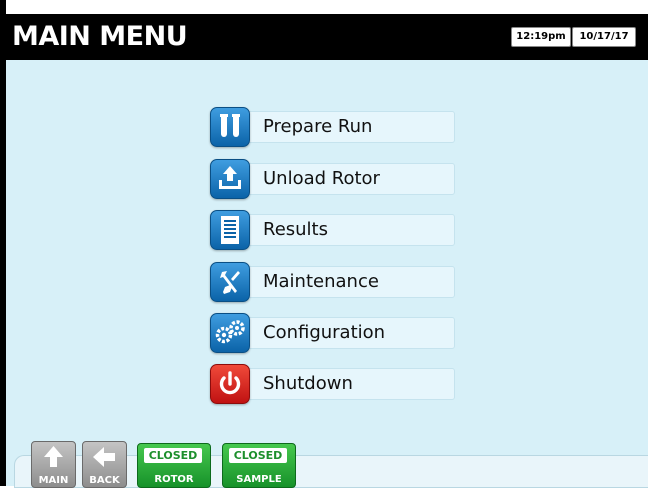 The image size is (648, 488). Describe the element at coordinates (308, 383) in the screenshot. I see `menu-item-label: Shutdown` at that location.